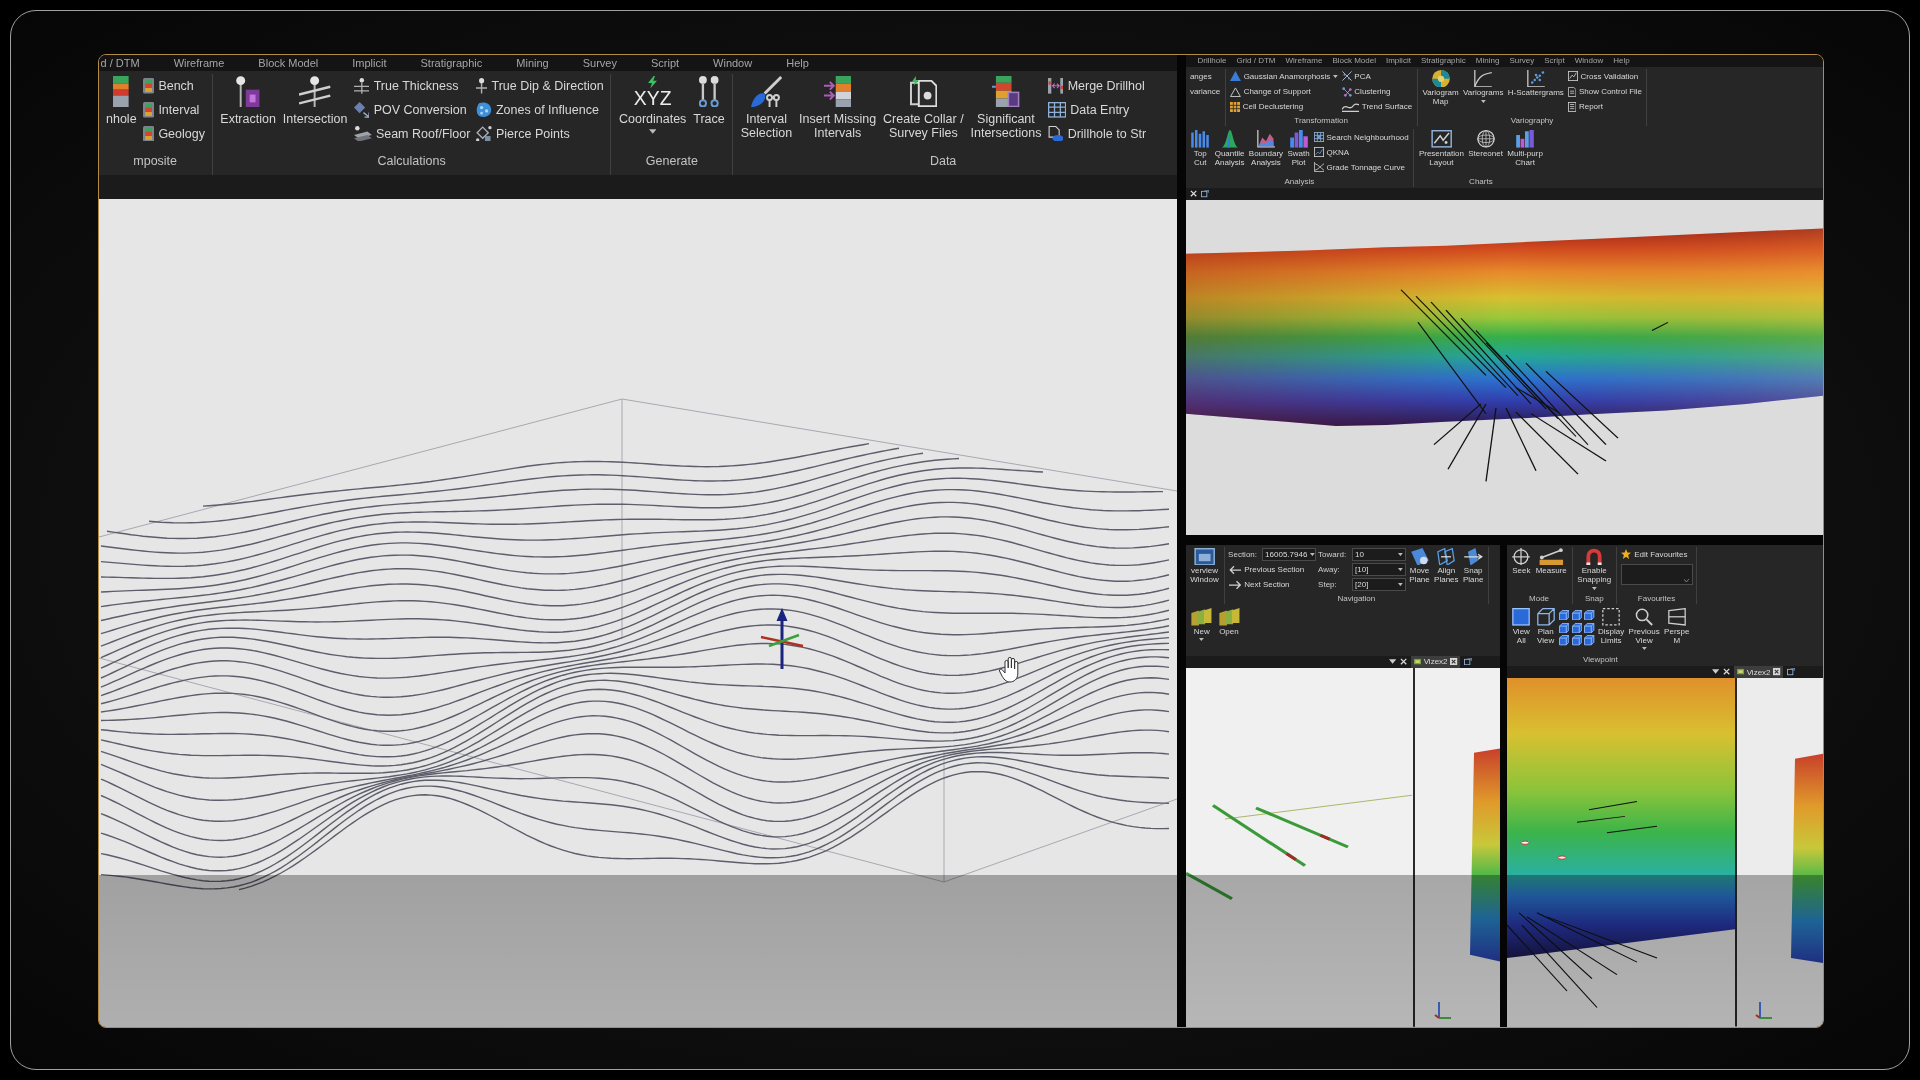 This screenshot has width=1920, height=1080. Describe the element at coordinates (1272, 585) in the screenshot. I see `ribbon-button: Next Section` at that location.